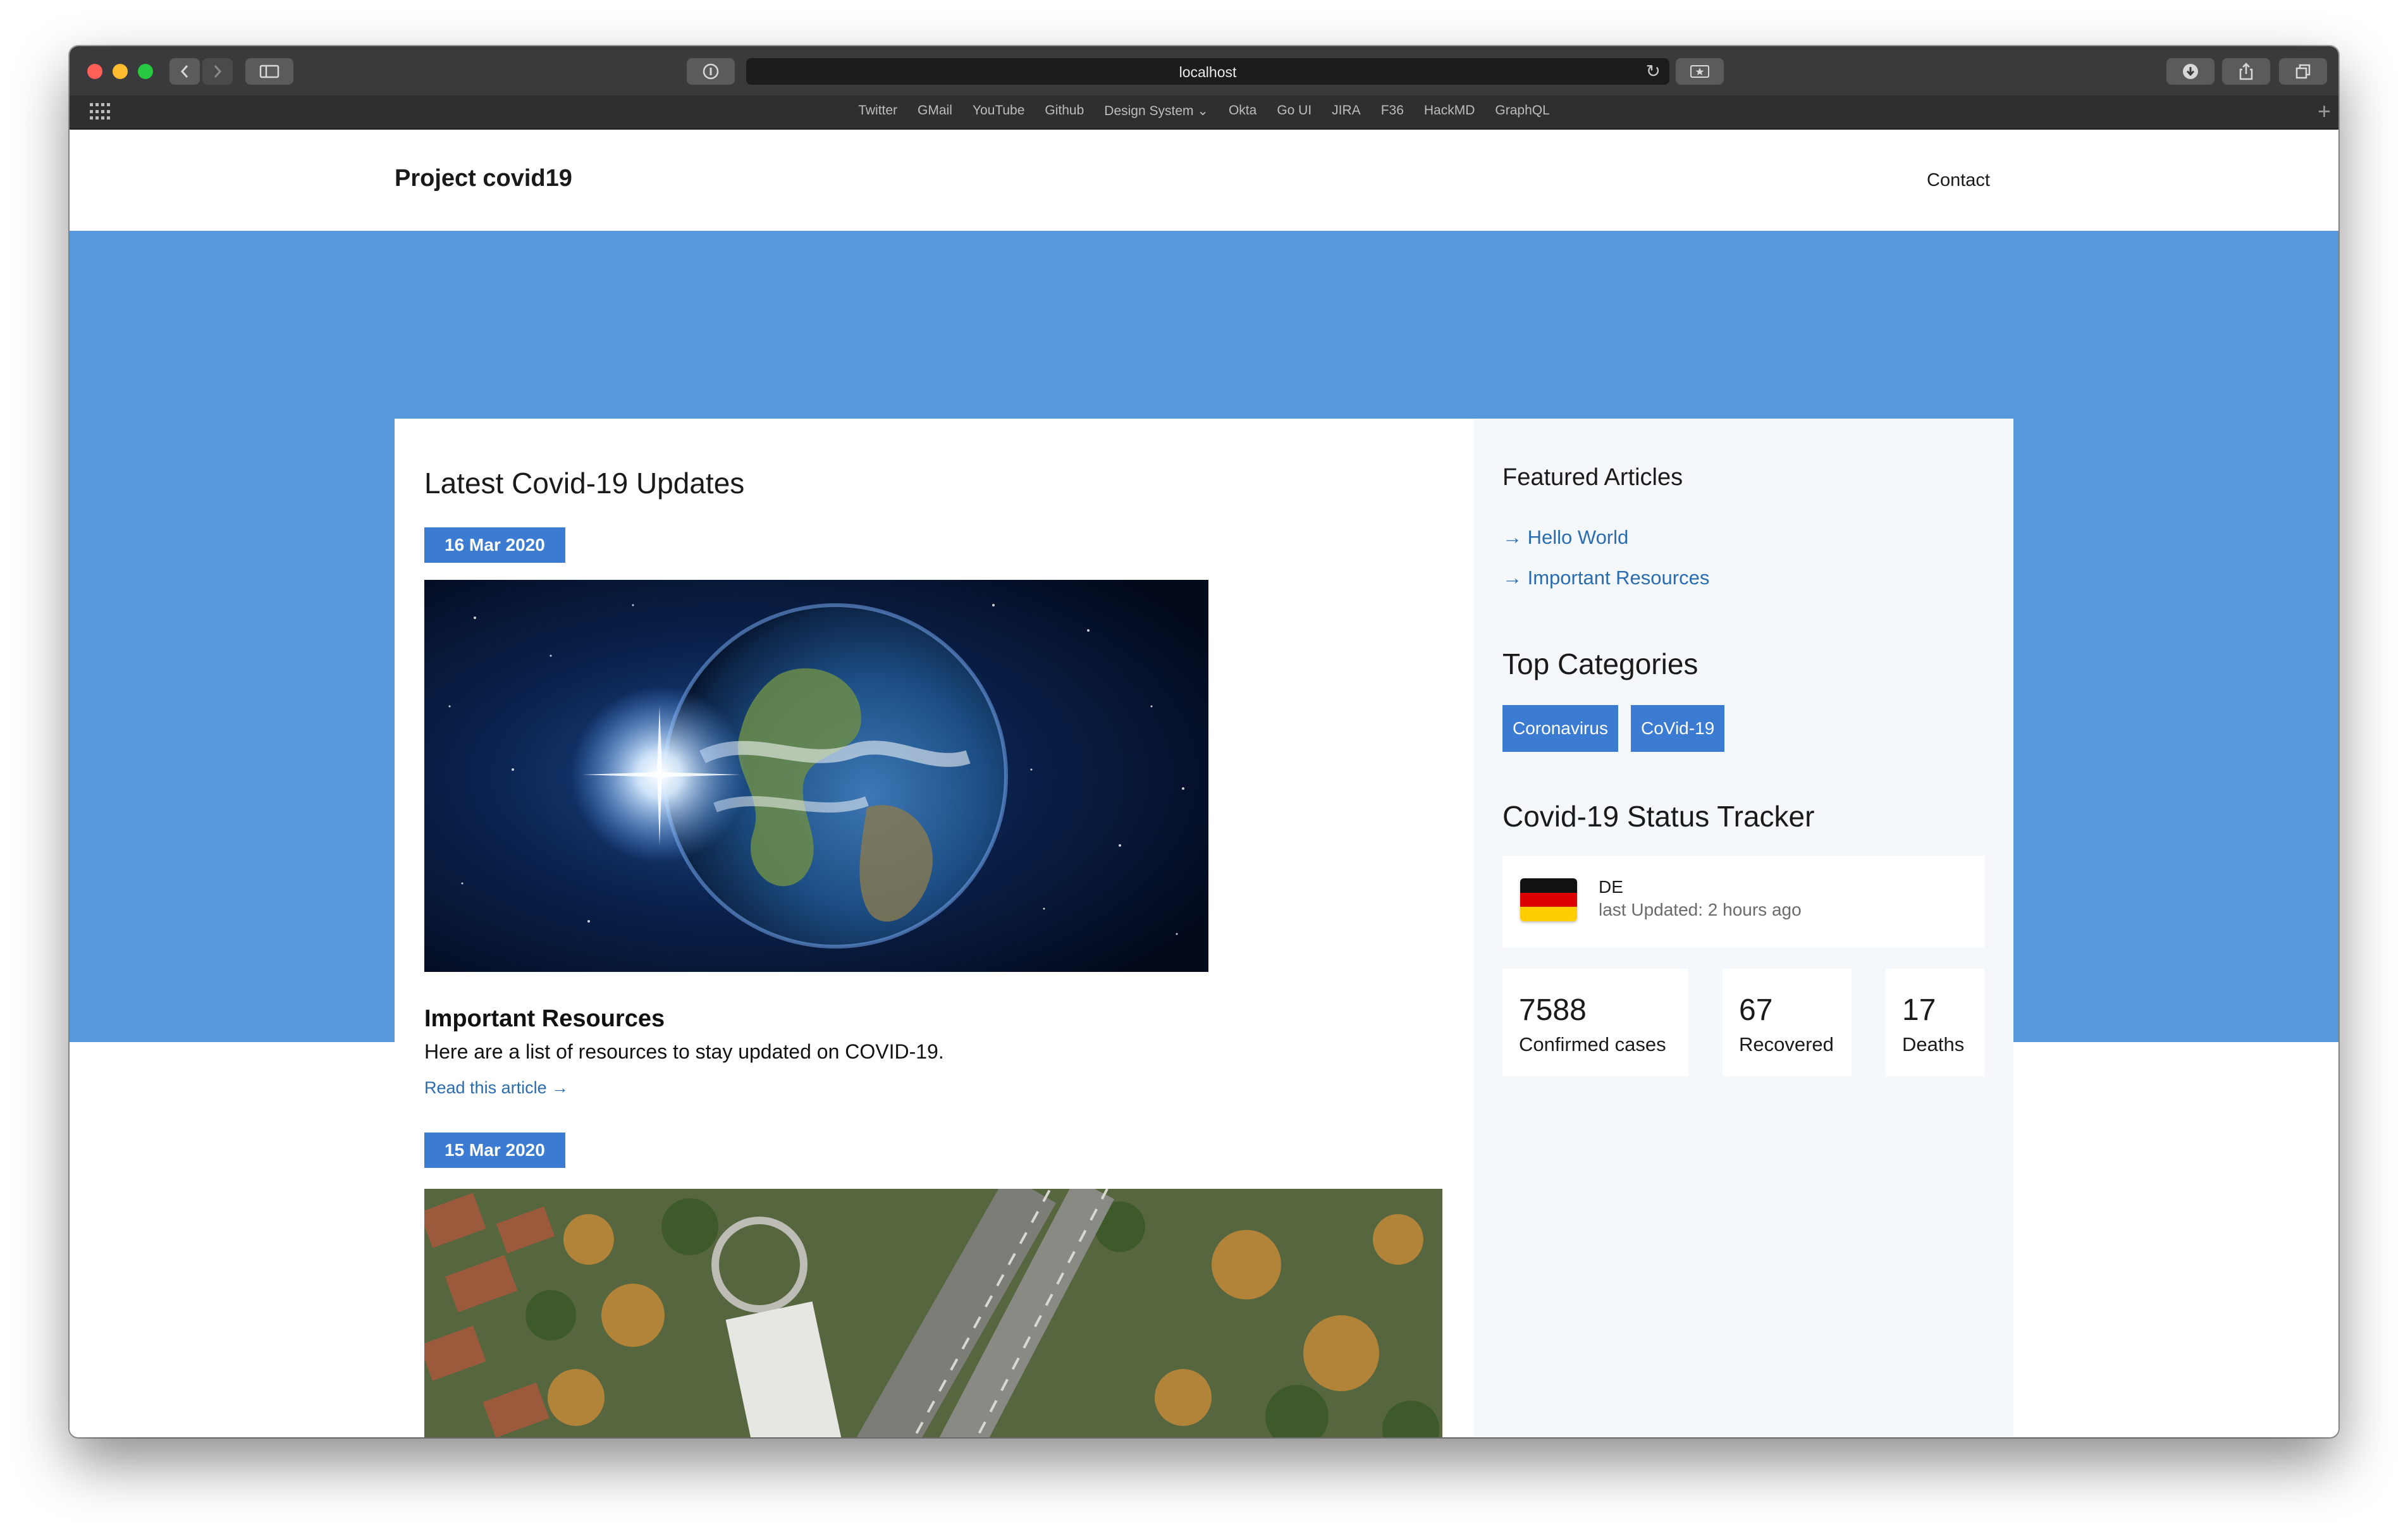 This screenshot has height=1529, width=2408. I want to click on tabs-icon, so click(2303, 71).